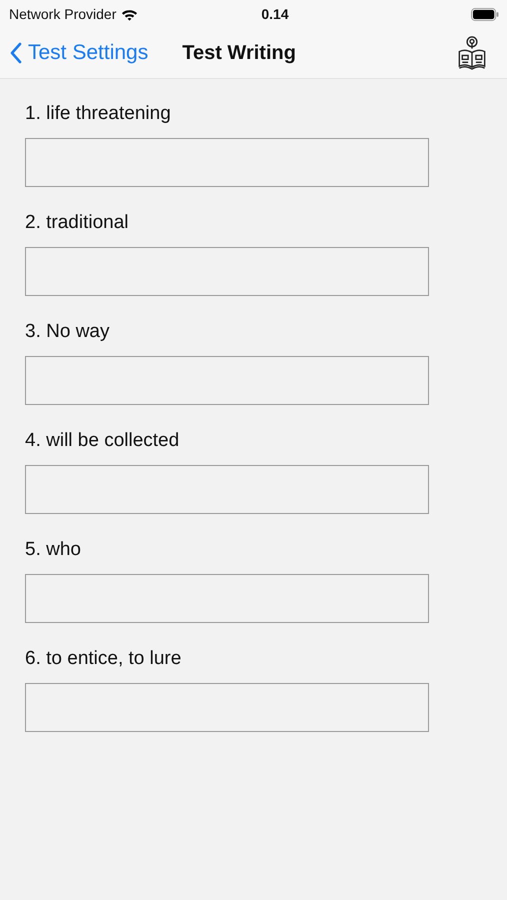 This screenshot has width=507, height=900. I want to click on question-label: 3. No way, so click(67, 332).